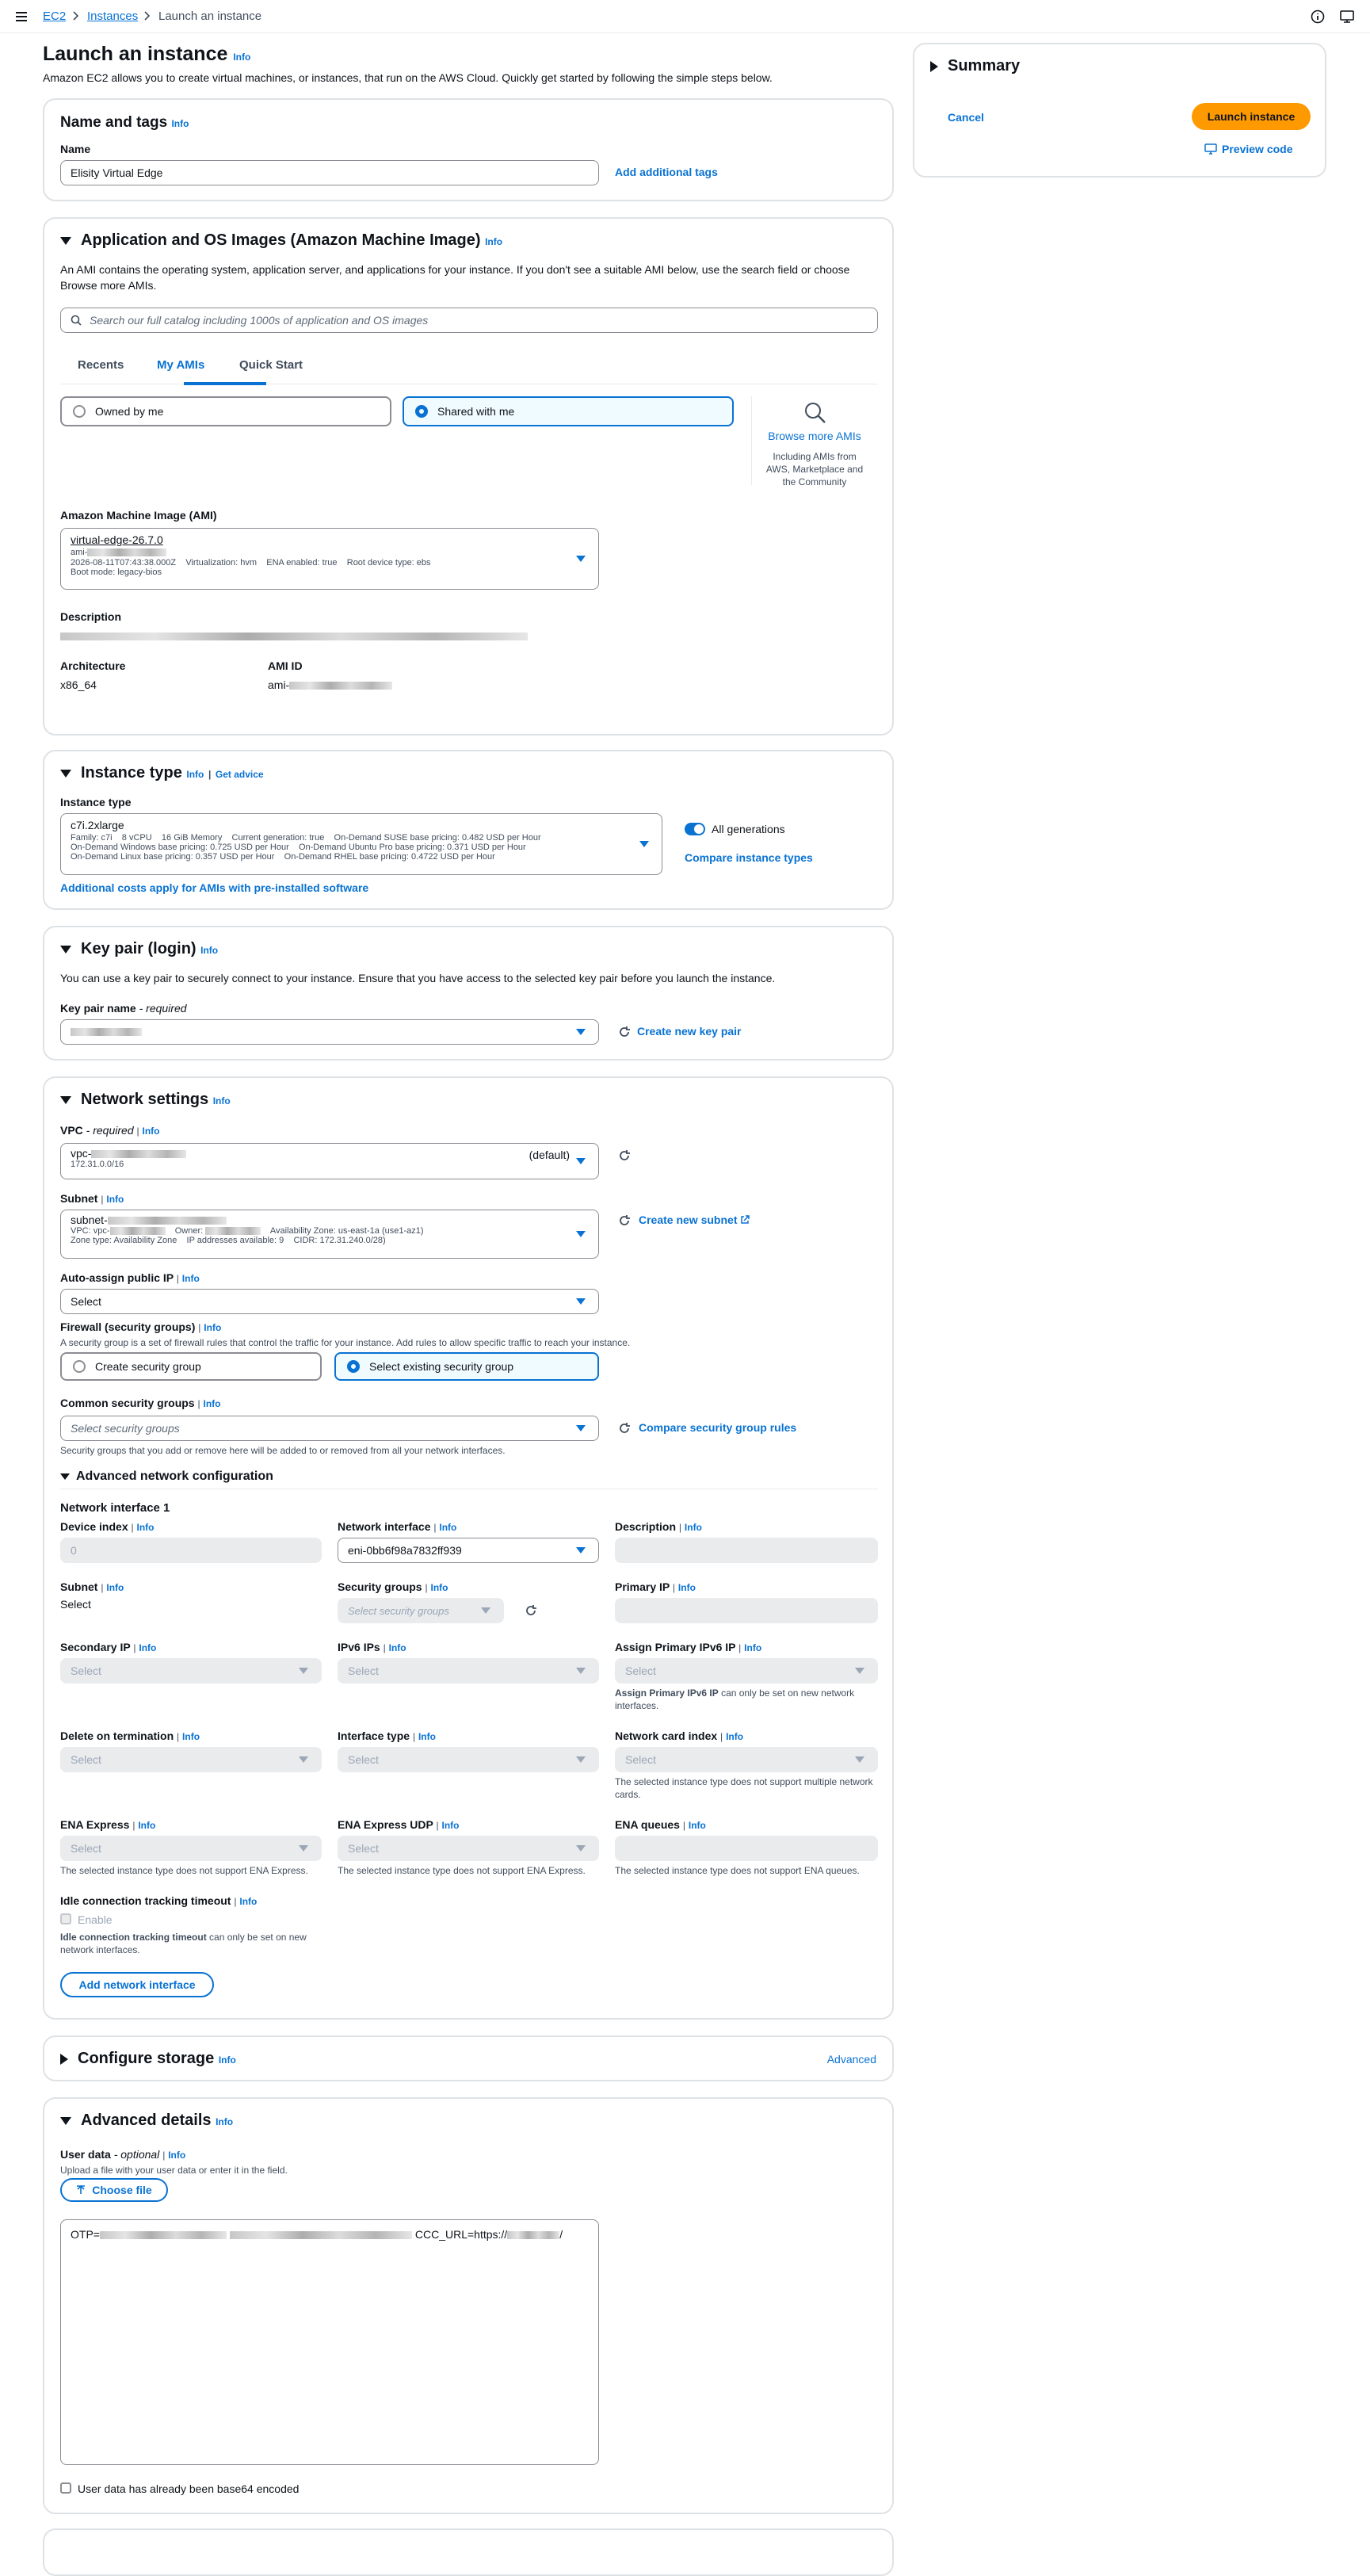 The width and height of the screenshot is (1370, 2576). What do you see at coordinates (148, 2059) in the screenshot?
I see `section-title: Configure storage Info` at bounding box center [148, 2059].